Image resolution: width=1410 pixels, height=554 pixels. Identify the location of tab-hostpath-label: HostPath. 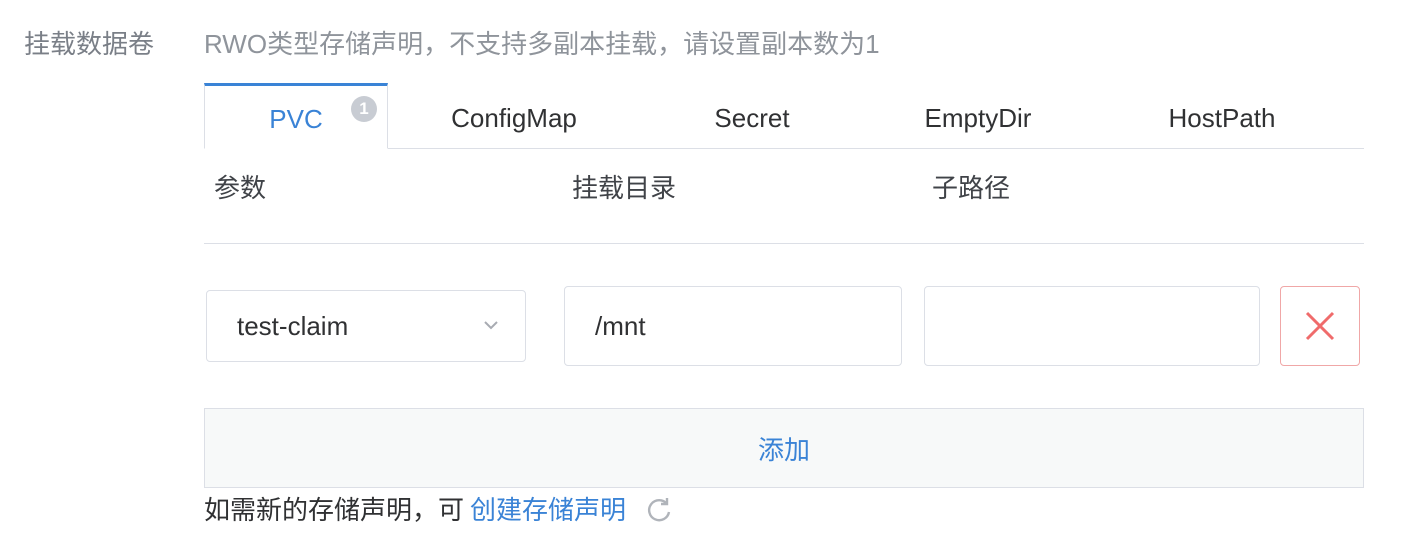
(1222, 118).